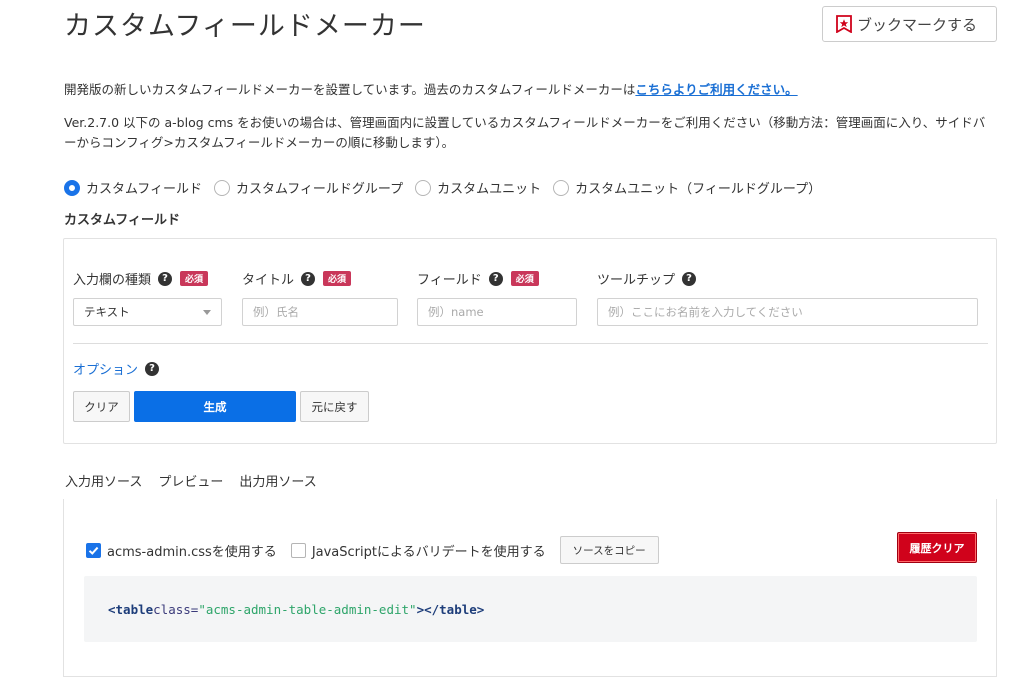  I want to click on code-open-tag: <table, so click(131, 609).